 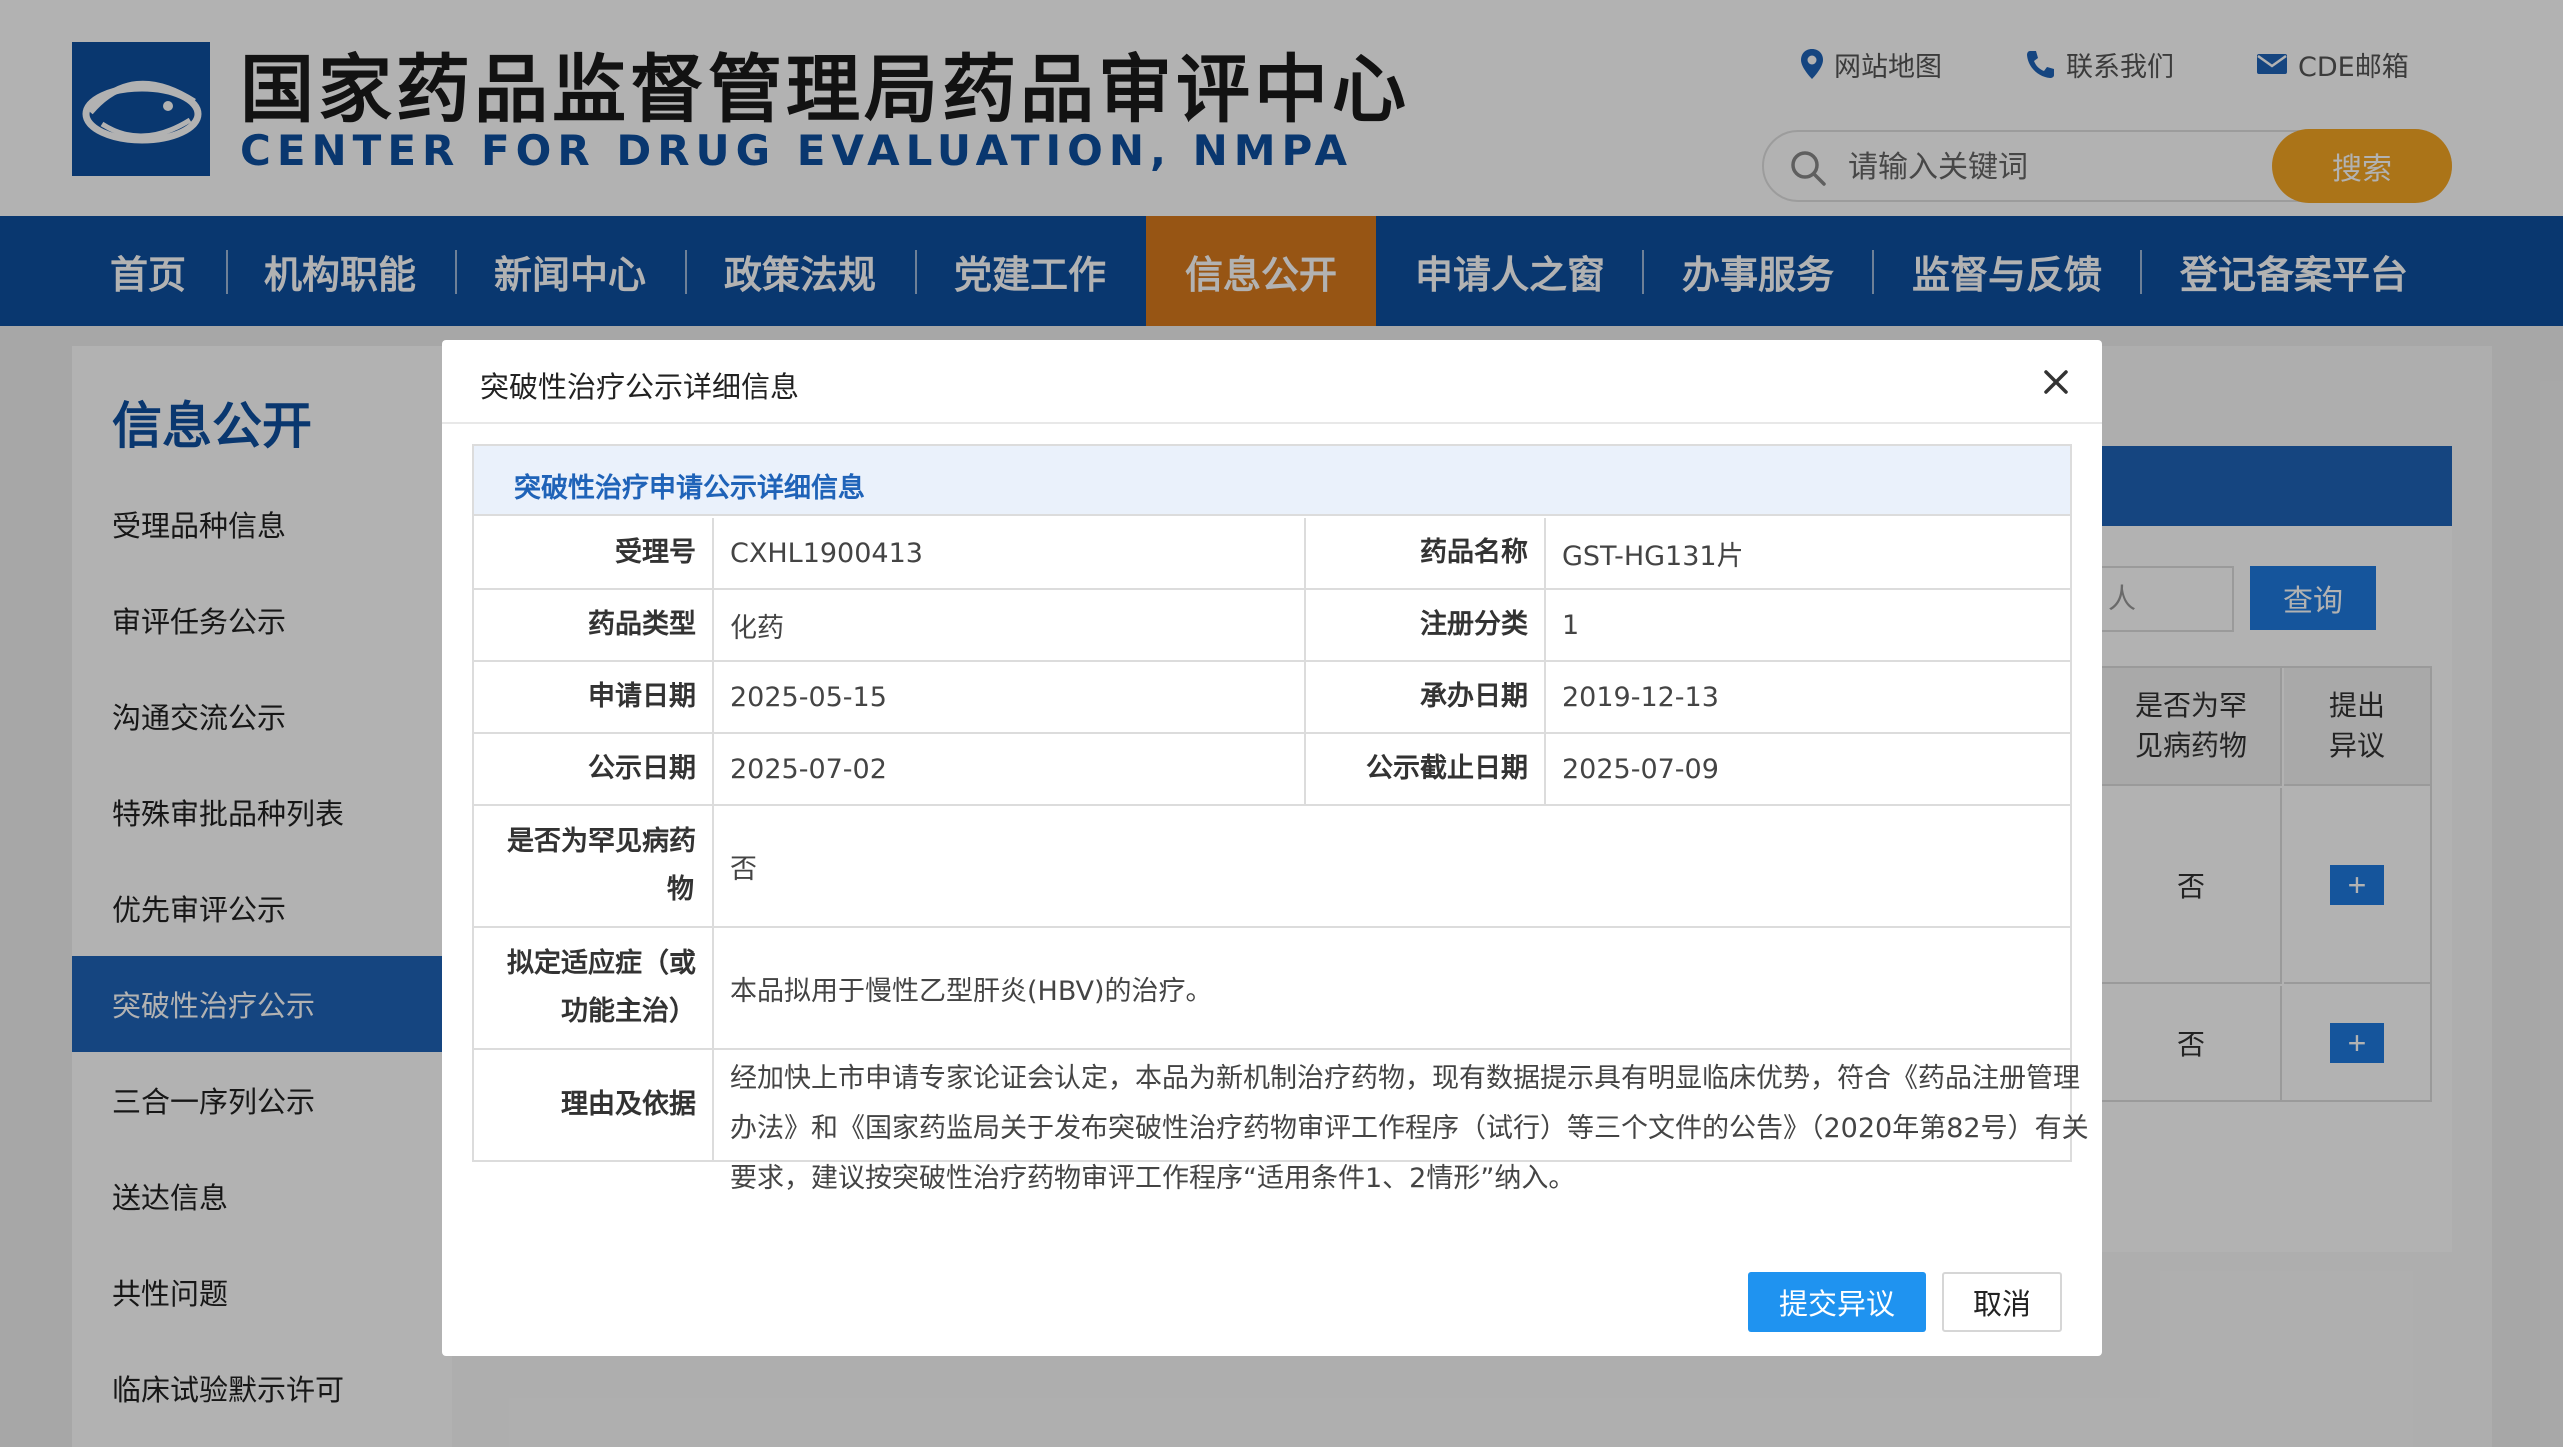 What do you see at coordinates (680, 889) in the screenshot?
I see `label-rare-disease-line2: 物` at bounding box center [680, 889].